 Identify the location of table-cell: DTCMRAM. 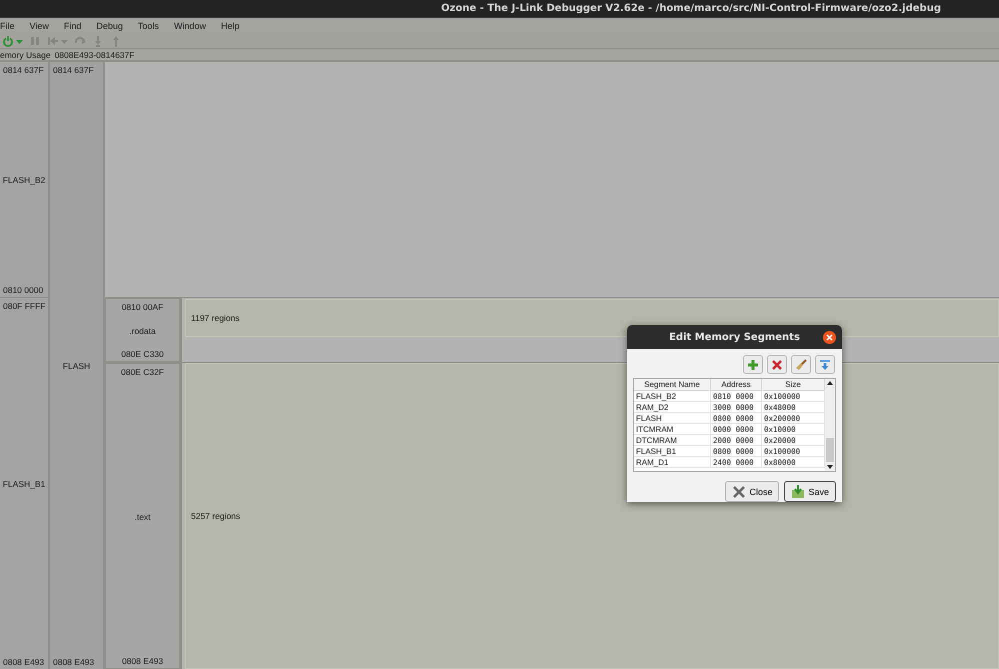
(672, 440).